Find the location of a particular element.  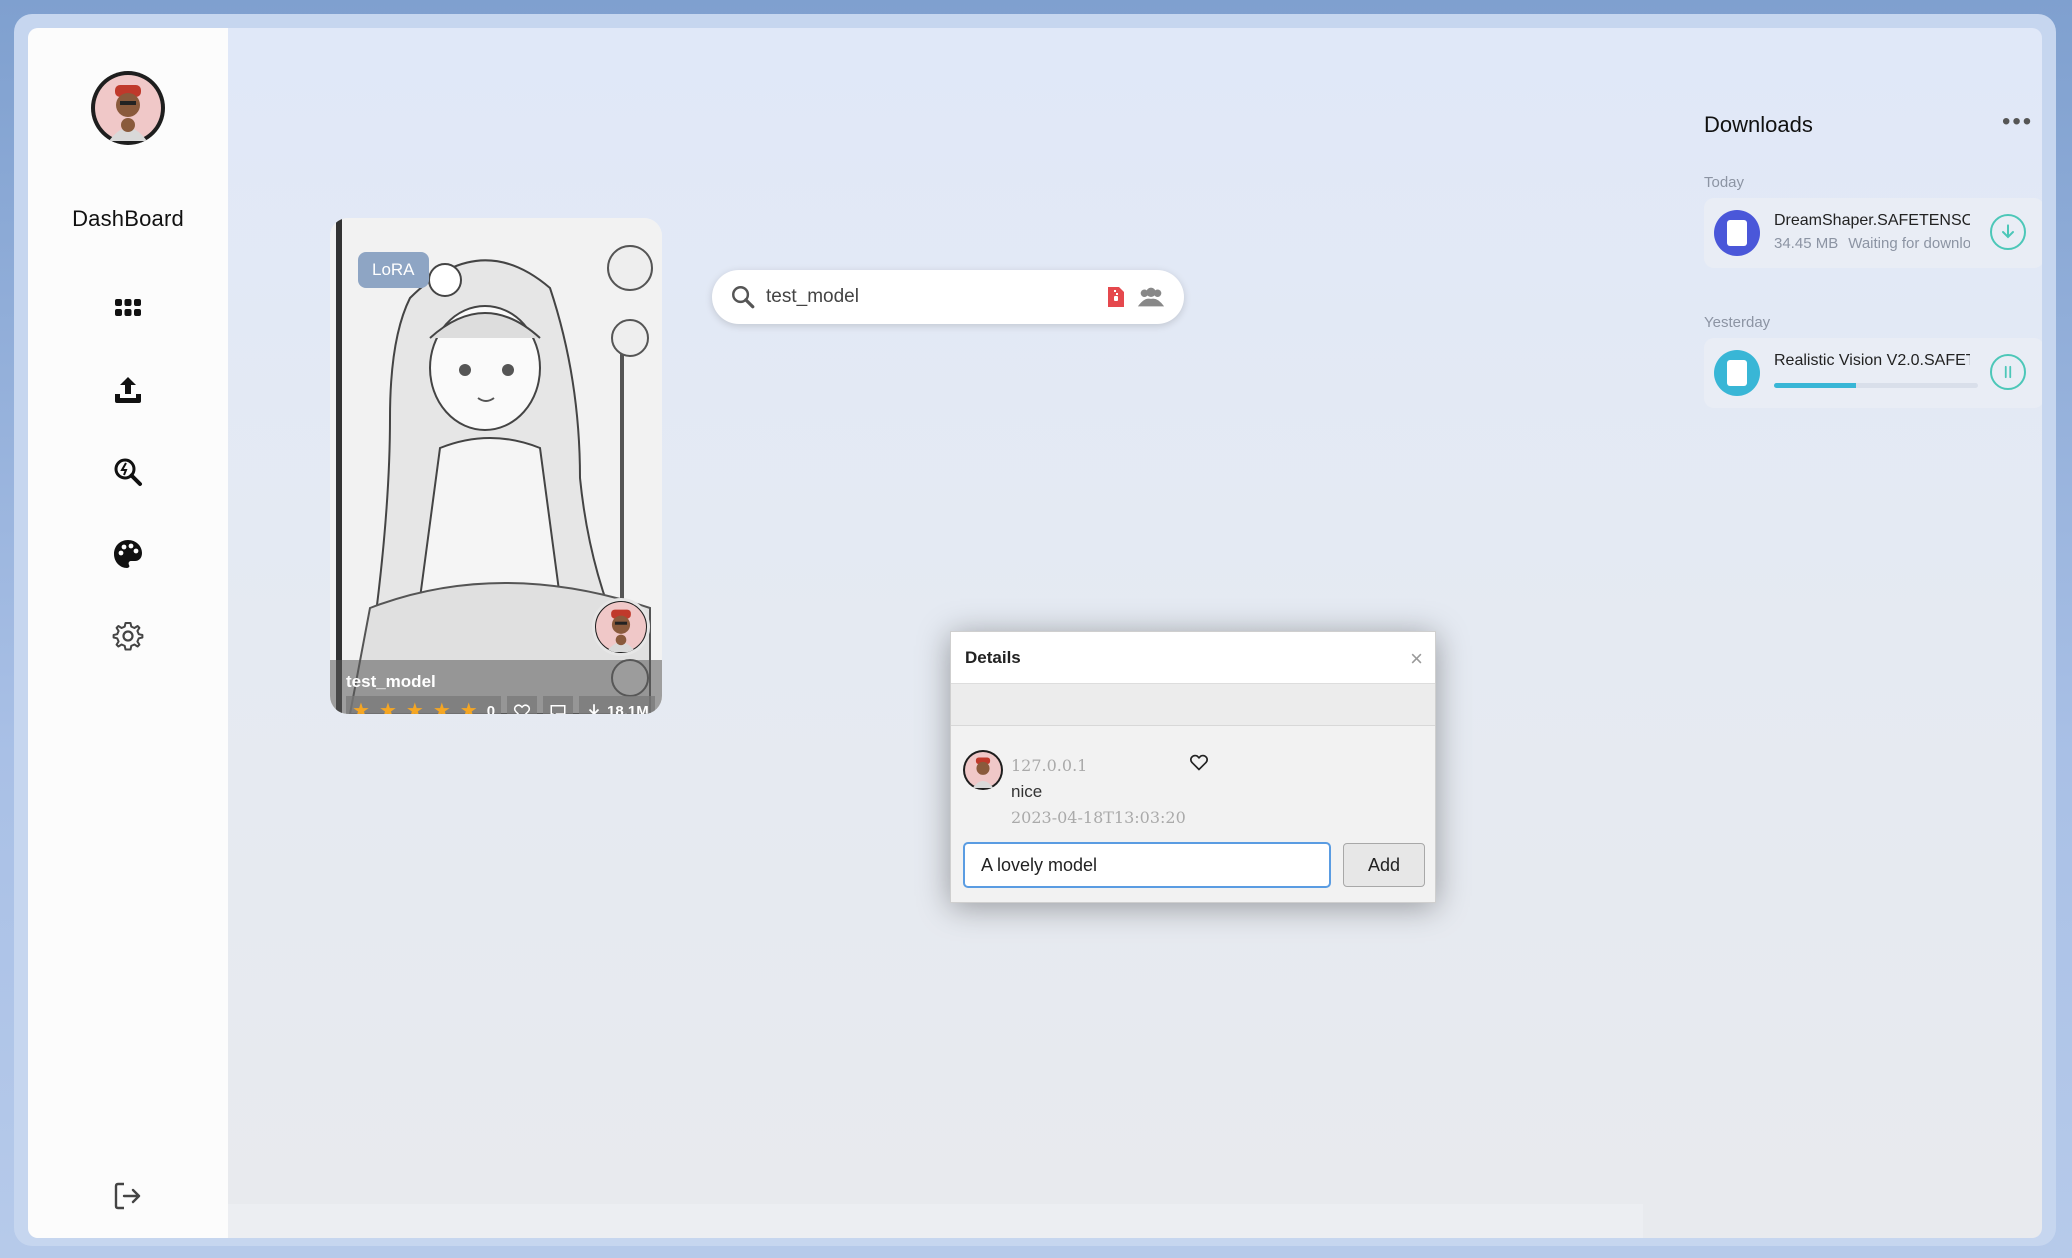

download-size: 34.45 MB is located at coordinates (1806, 243).